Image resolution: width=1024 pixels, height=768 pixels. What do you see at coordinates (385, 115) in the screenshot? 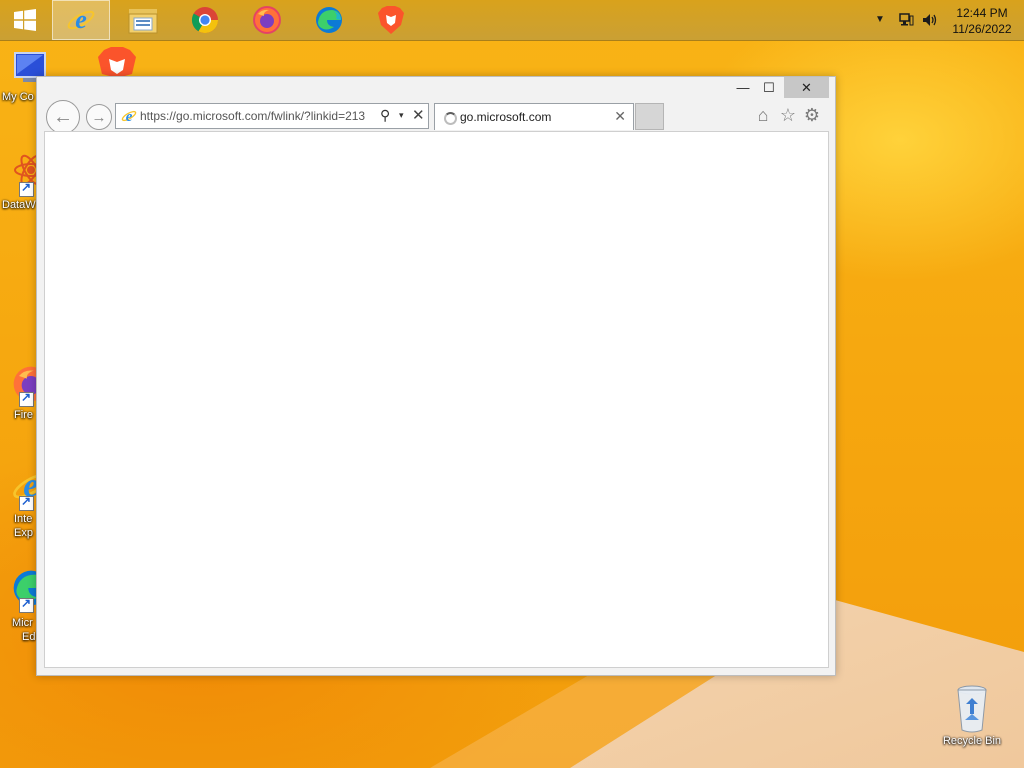
I see `search-icon: ⚲` at bounding box center [385, 115].